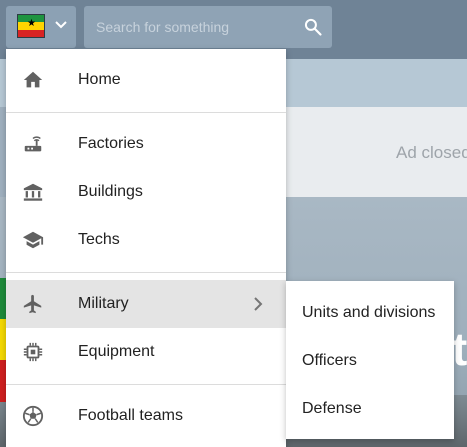 This screenshot has height=447, width=467. Describe the element at coordinates (189, 27) in the screenshot. I see `search-input` at that location.